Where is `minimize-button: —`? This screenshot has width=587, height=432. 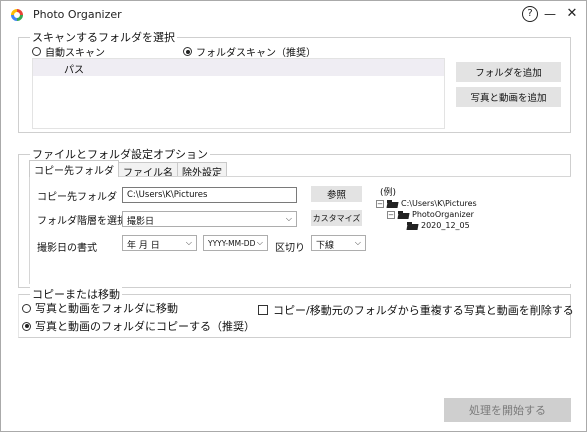 minimize-button: — is located at coordinates (550, 14).